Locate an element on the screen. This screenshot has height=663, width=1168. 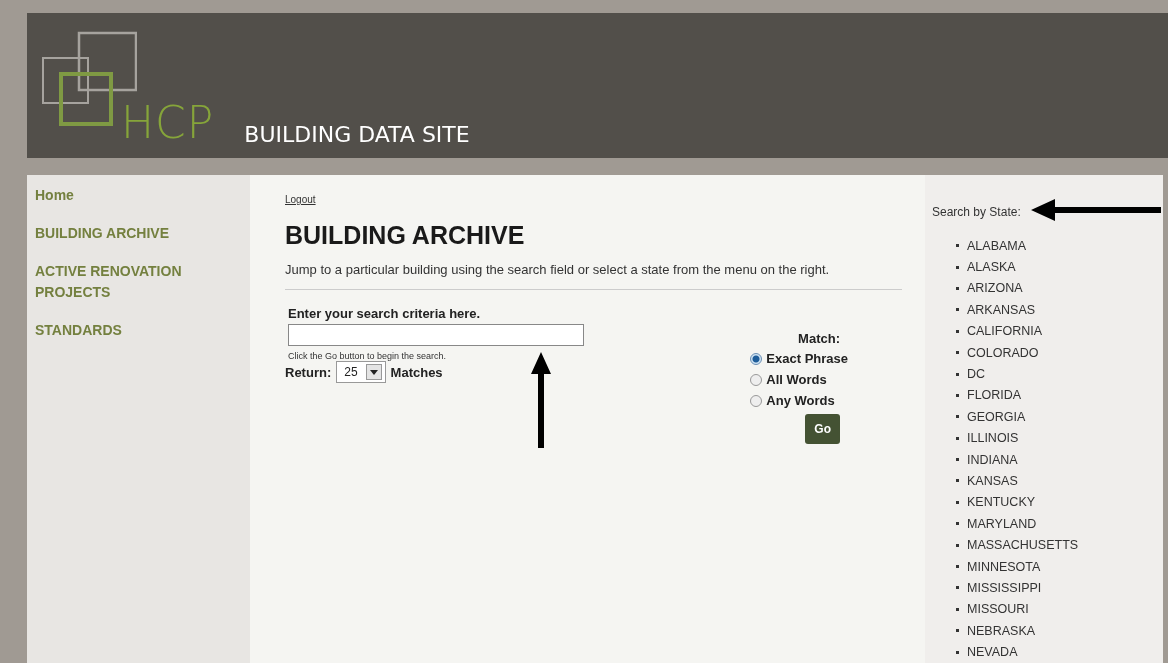
state-menu-title: Search by State: is located at coordinates (976, 212).